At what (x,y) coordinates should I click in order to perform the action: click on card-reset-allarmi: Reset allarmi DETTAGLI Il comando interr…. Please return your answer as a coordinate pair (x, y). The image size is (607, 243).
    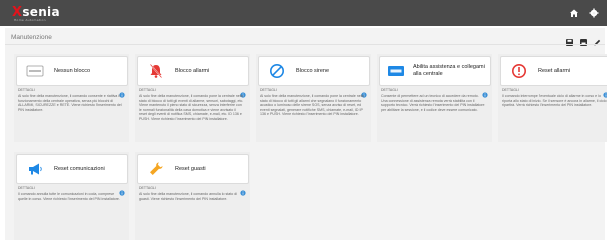
    Looking at the image, I should click on (552, 98).